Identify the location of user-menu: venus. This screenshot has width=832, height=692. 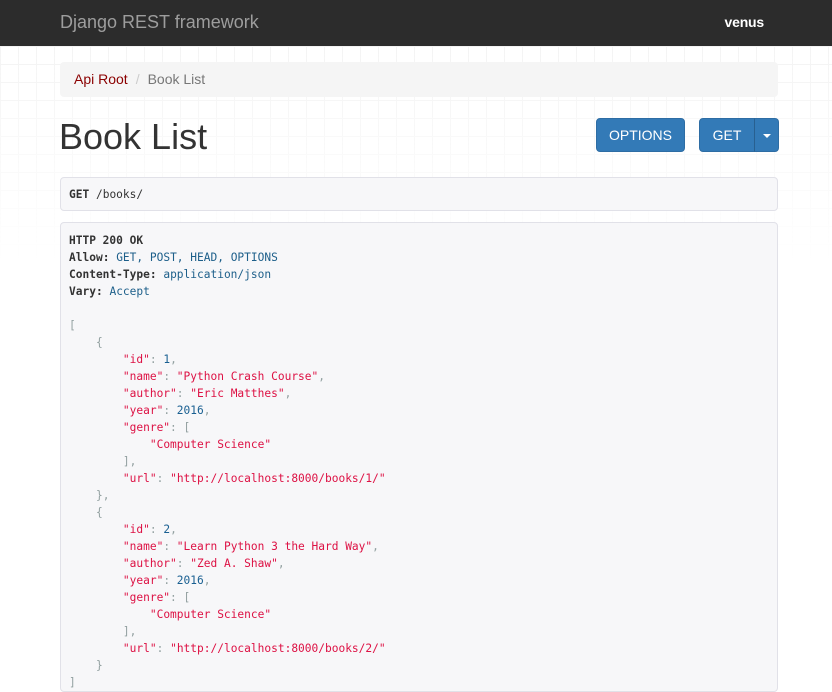
(745, 22).